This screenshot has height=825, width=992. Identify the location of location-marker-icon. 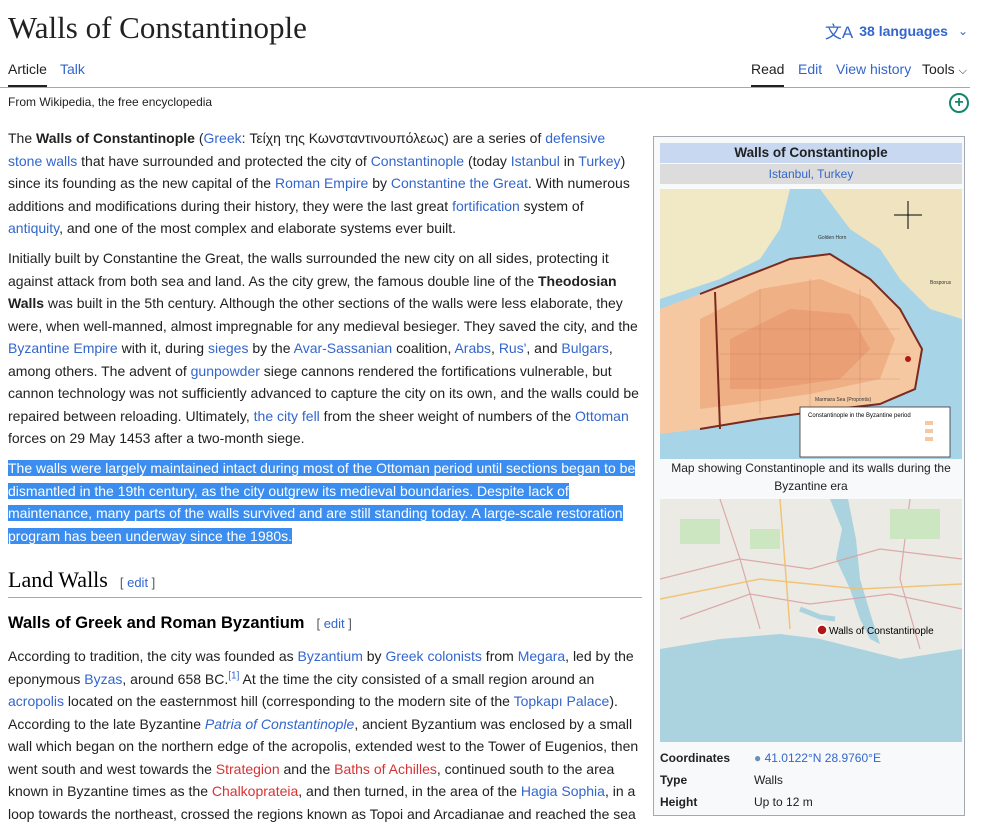
(822, 630).